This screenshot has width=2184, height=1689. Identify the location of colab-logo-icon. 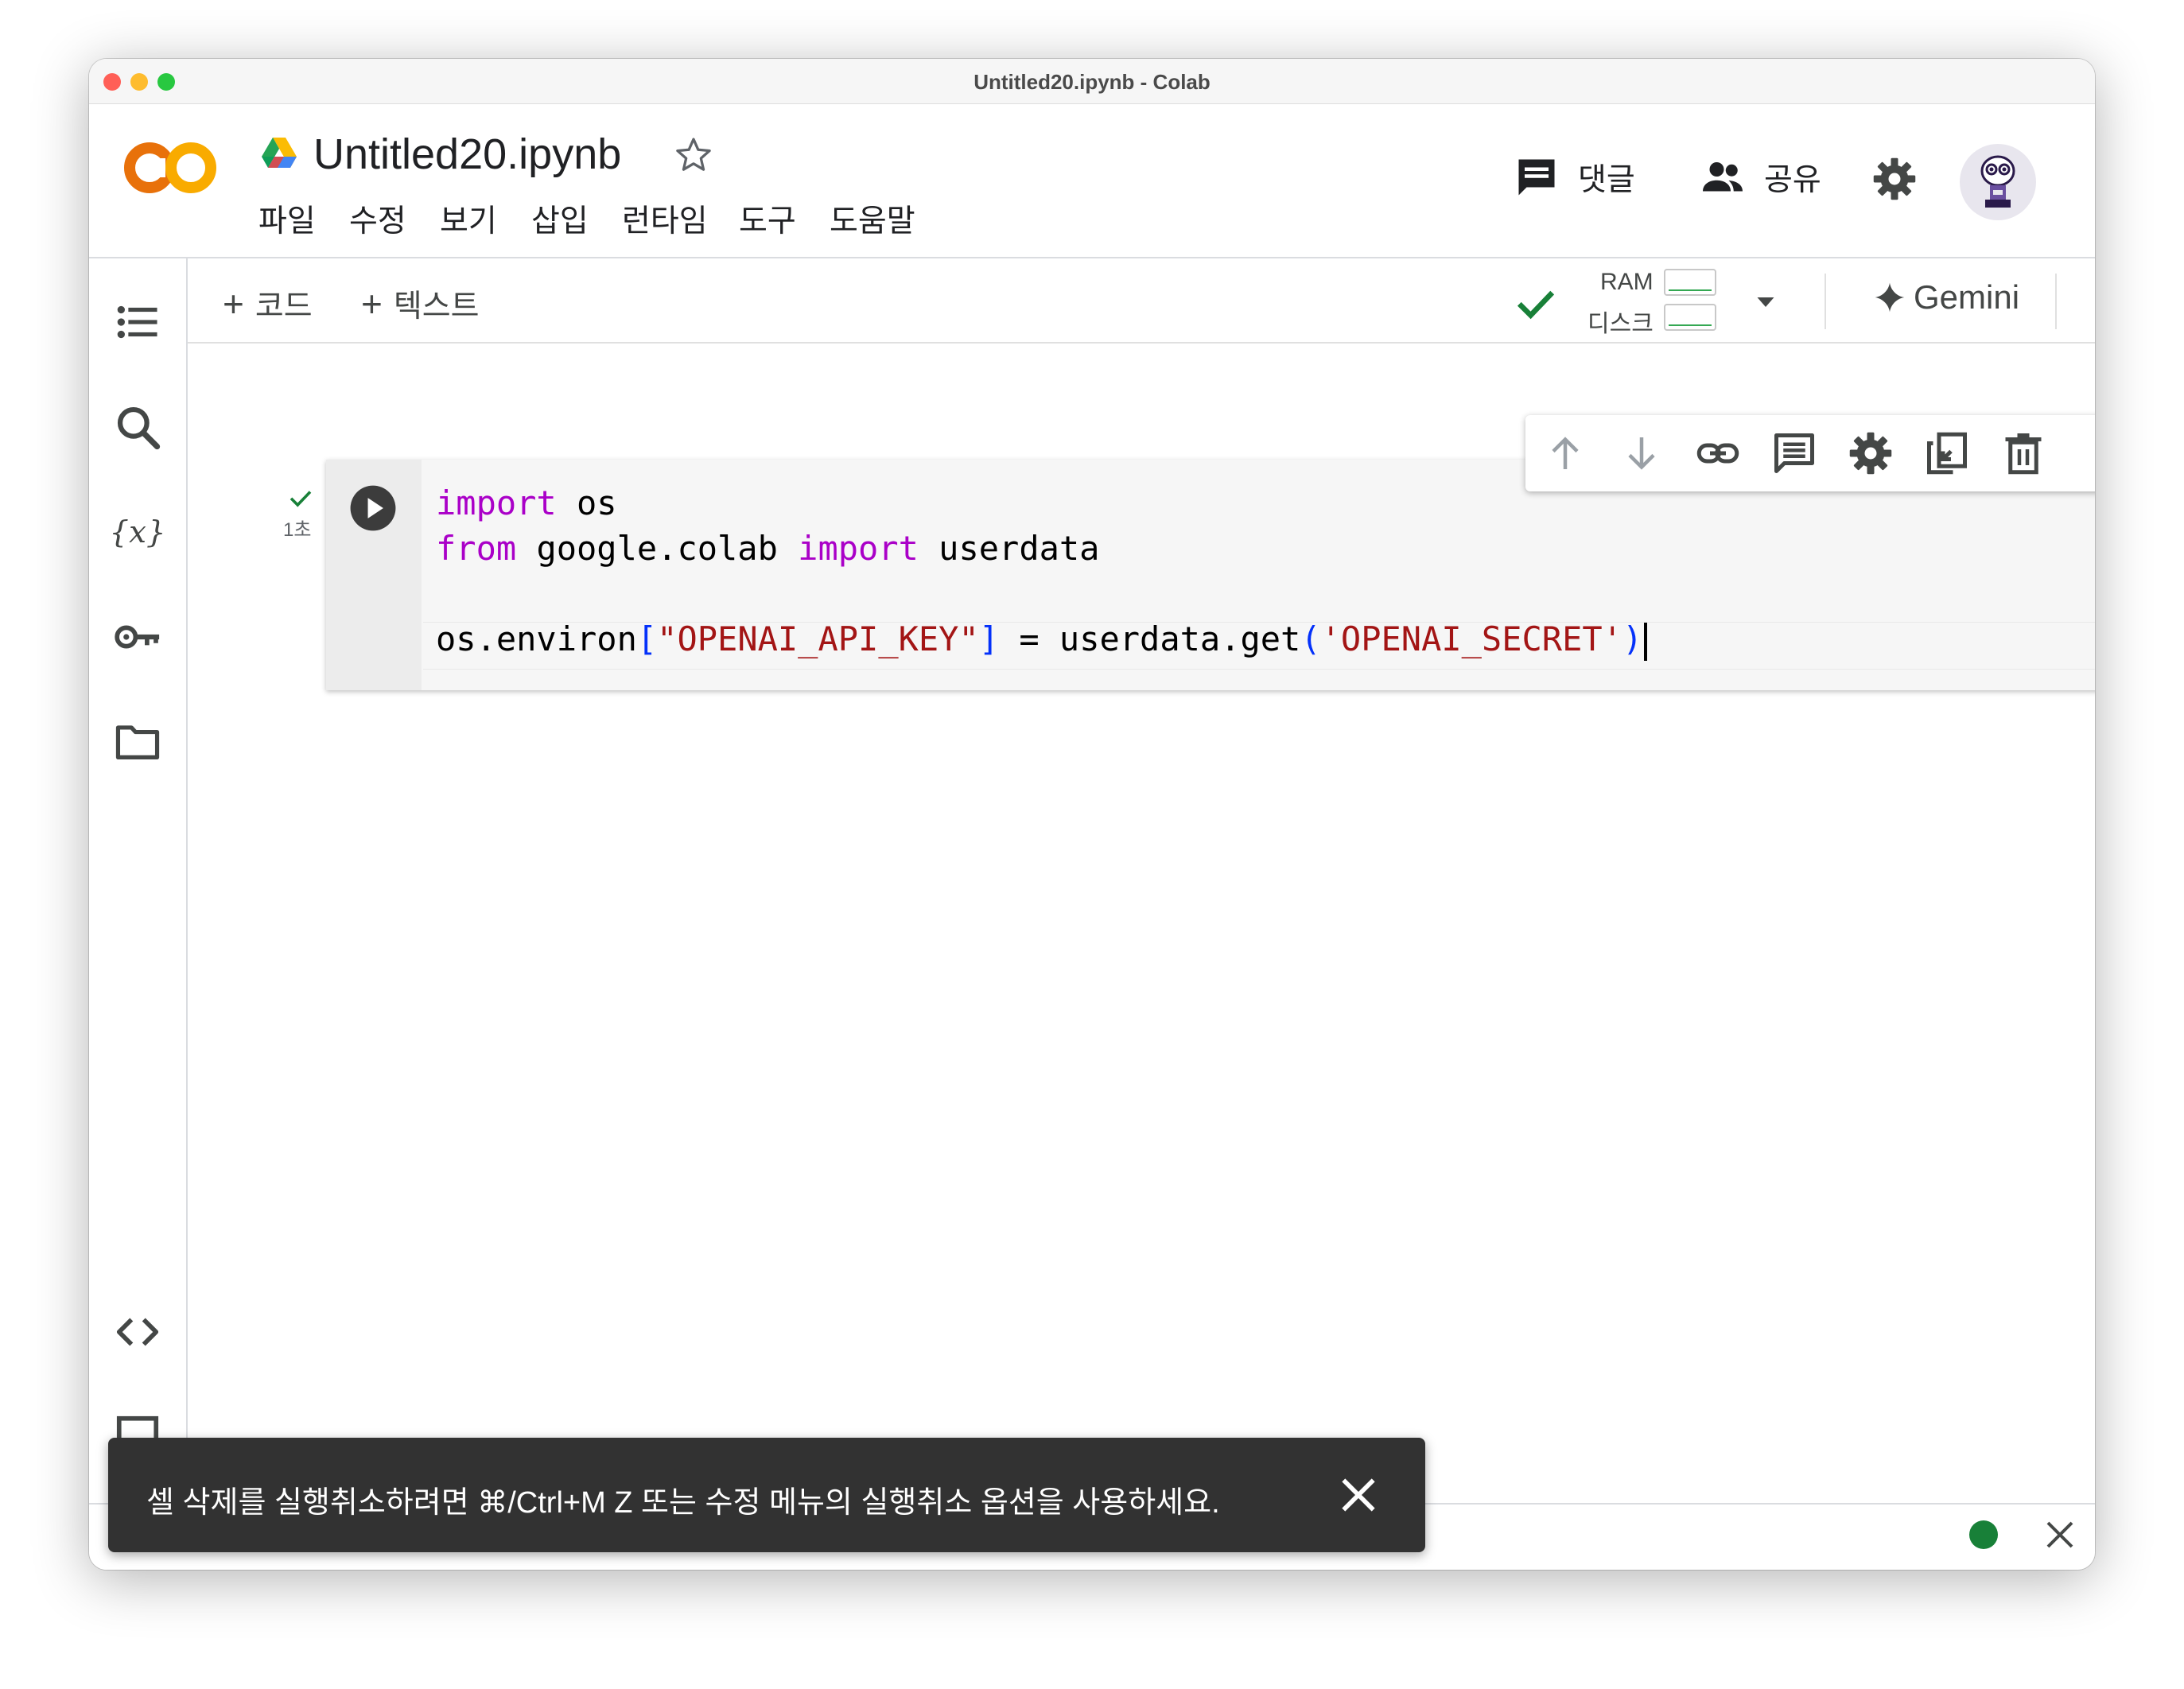
(170, 168).